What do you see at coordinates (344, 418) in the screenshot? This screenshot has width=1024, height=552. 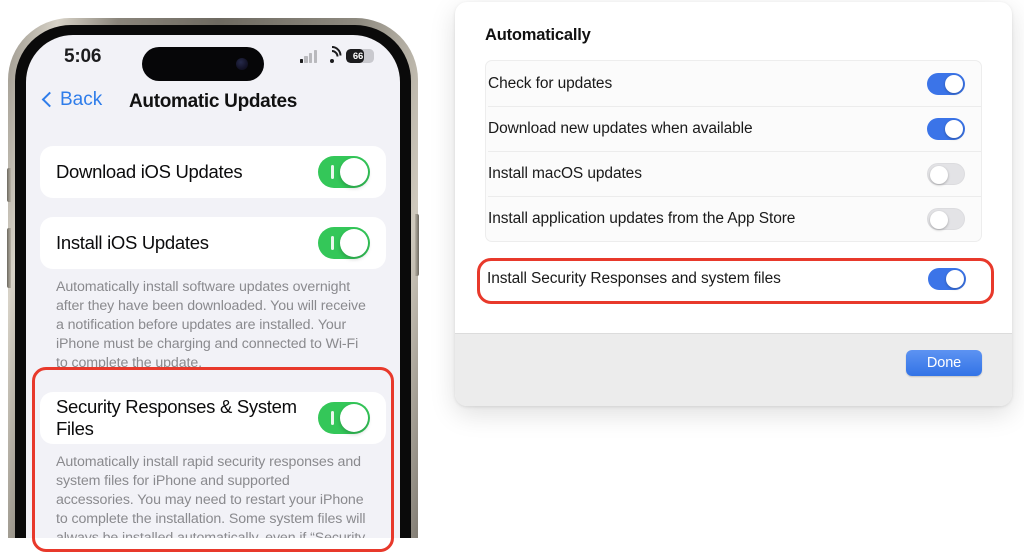 I see `toggle-security-responses` at bounding box center [344, 418].